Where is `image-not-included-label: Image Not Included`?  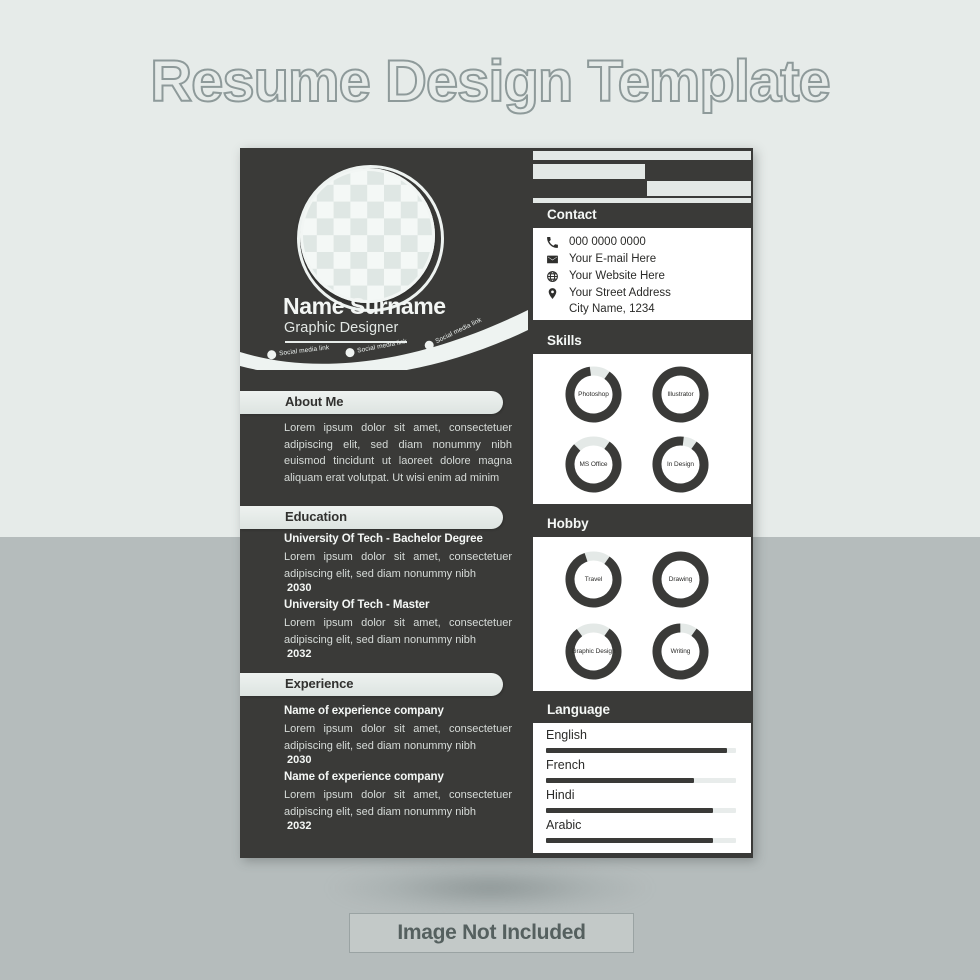
image-not-included-label: Image Not Included is located at coordinates (491, 932).